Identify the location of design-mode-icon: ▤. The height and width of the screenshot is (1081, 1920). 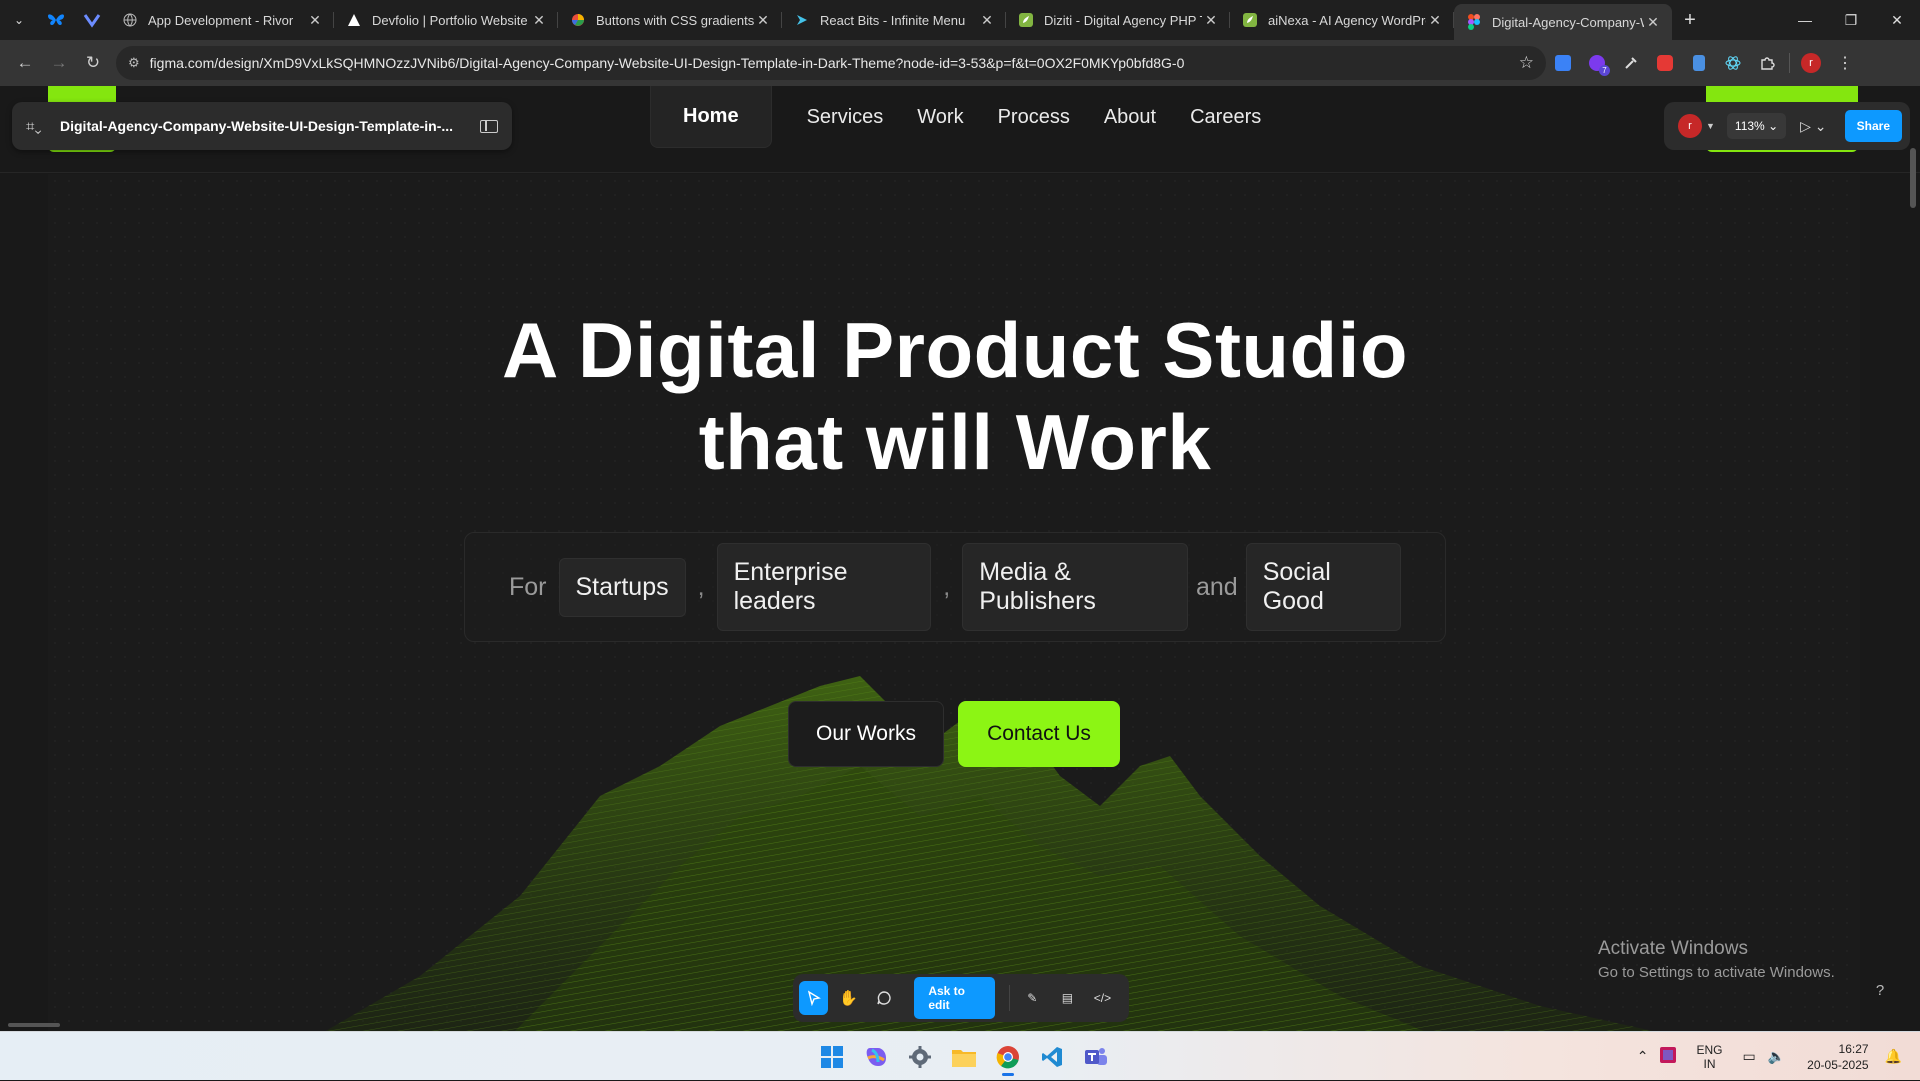
(1067, 998).